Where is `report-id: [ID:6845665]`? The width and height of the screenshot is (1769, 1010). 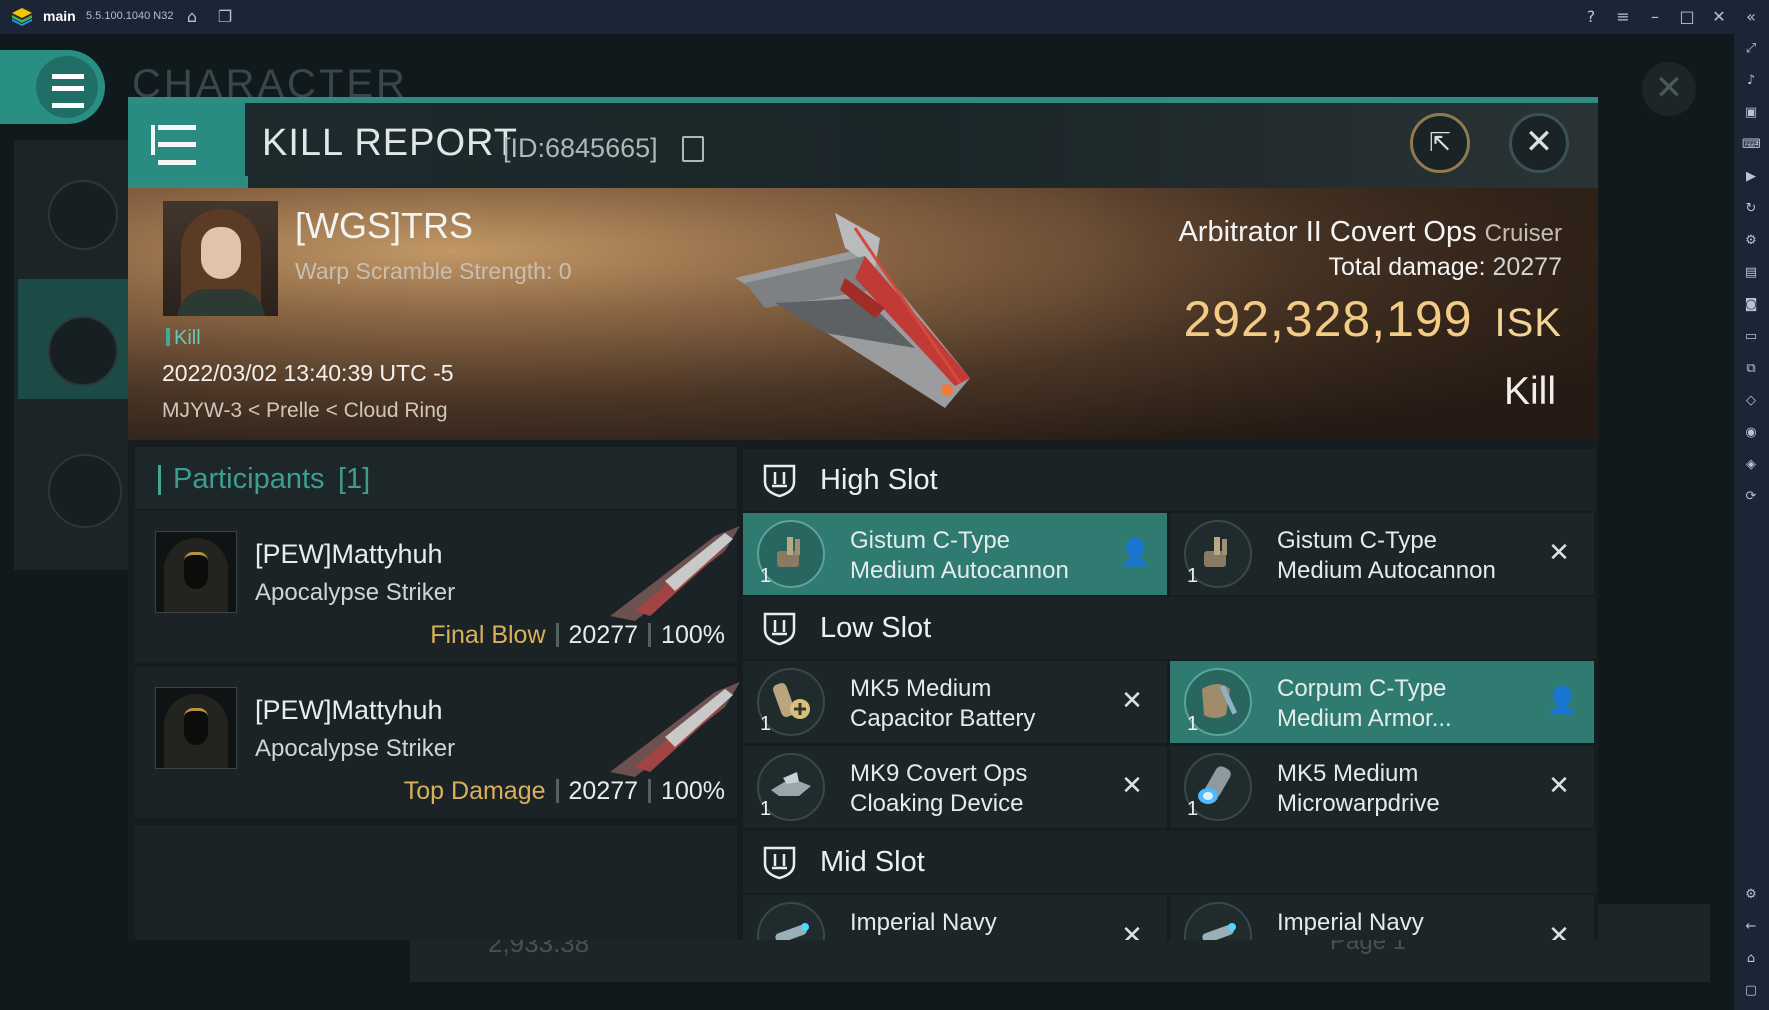 report-id: [ID:6845665] is located at coordinates (580, 148).